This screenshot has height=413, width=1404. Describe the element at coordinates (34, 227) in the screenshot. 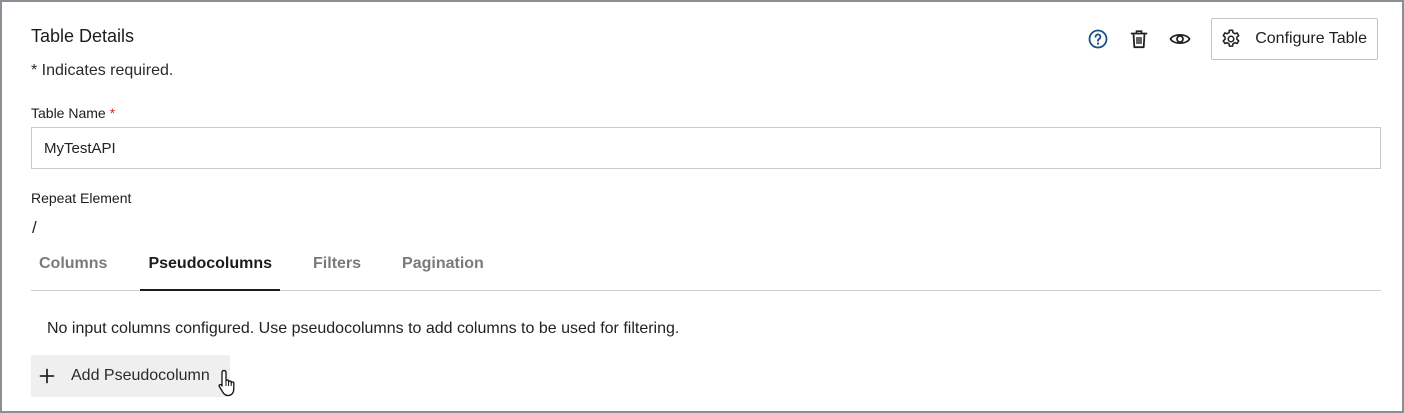

I see `repeat-element-value: /` at that location.